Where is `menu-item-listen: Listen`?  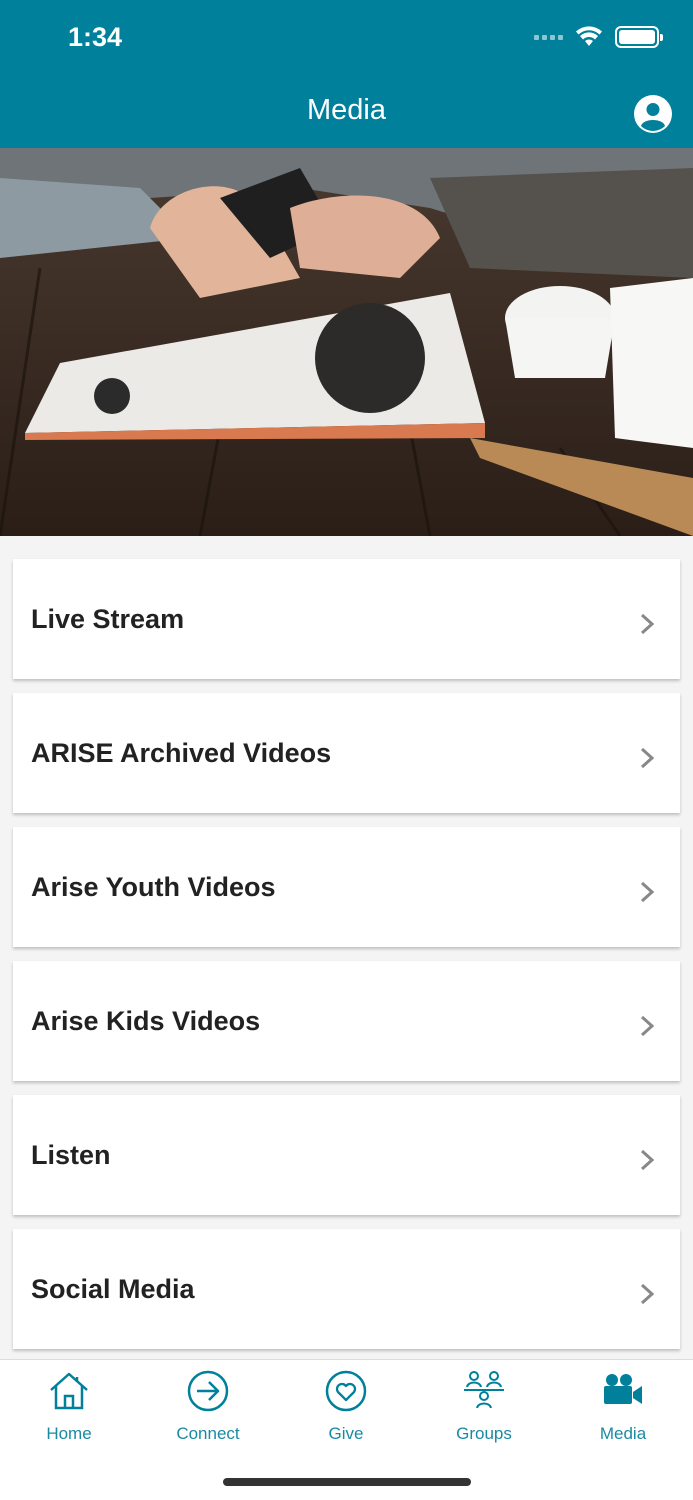 menu-item-listen: Listen is located at coordinates (346, 1155).